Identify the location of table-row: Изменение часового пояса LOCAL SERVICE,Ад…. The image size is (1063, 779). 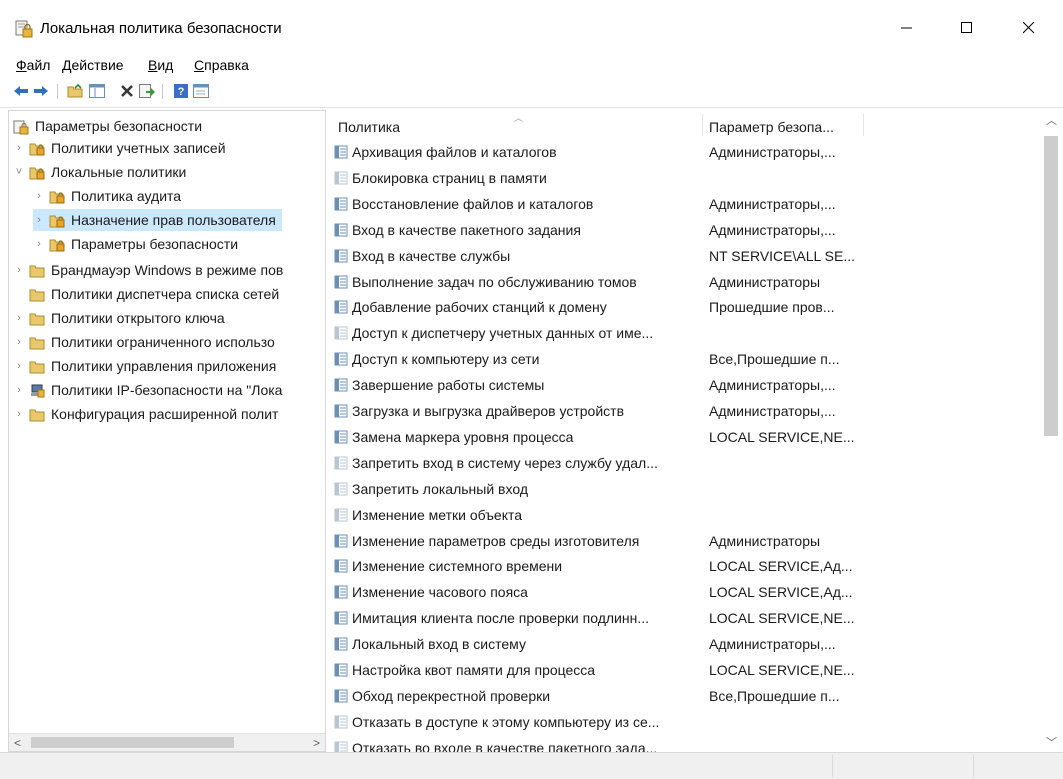
(685, 593).